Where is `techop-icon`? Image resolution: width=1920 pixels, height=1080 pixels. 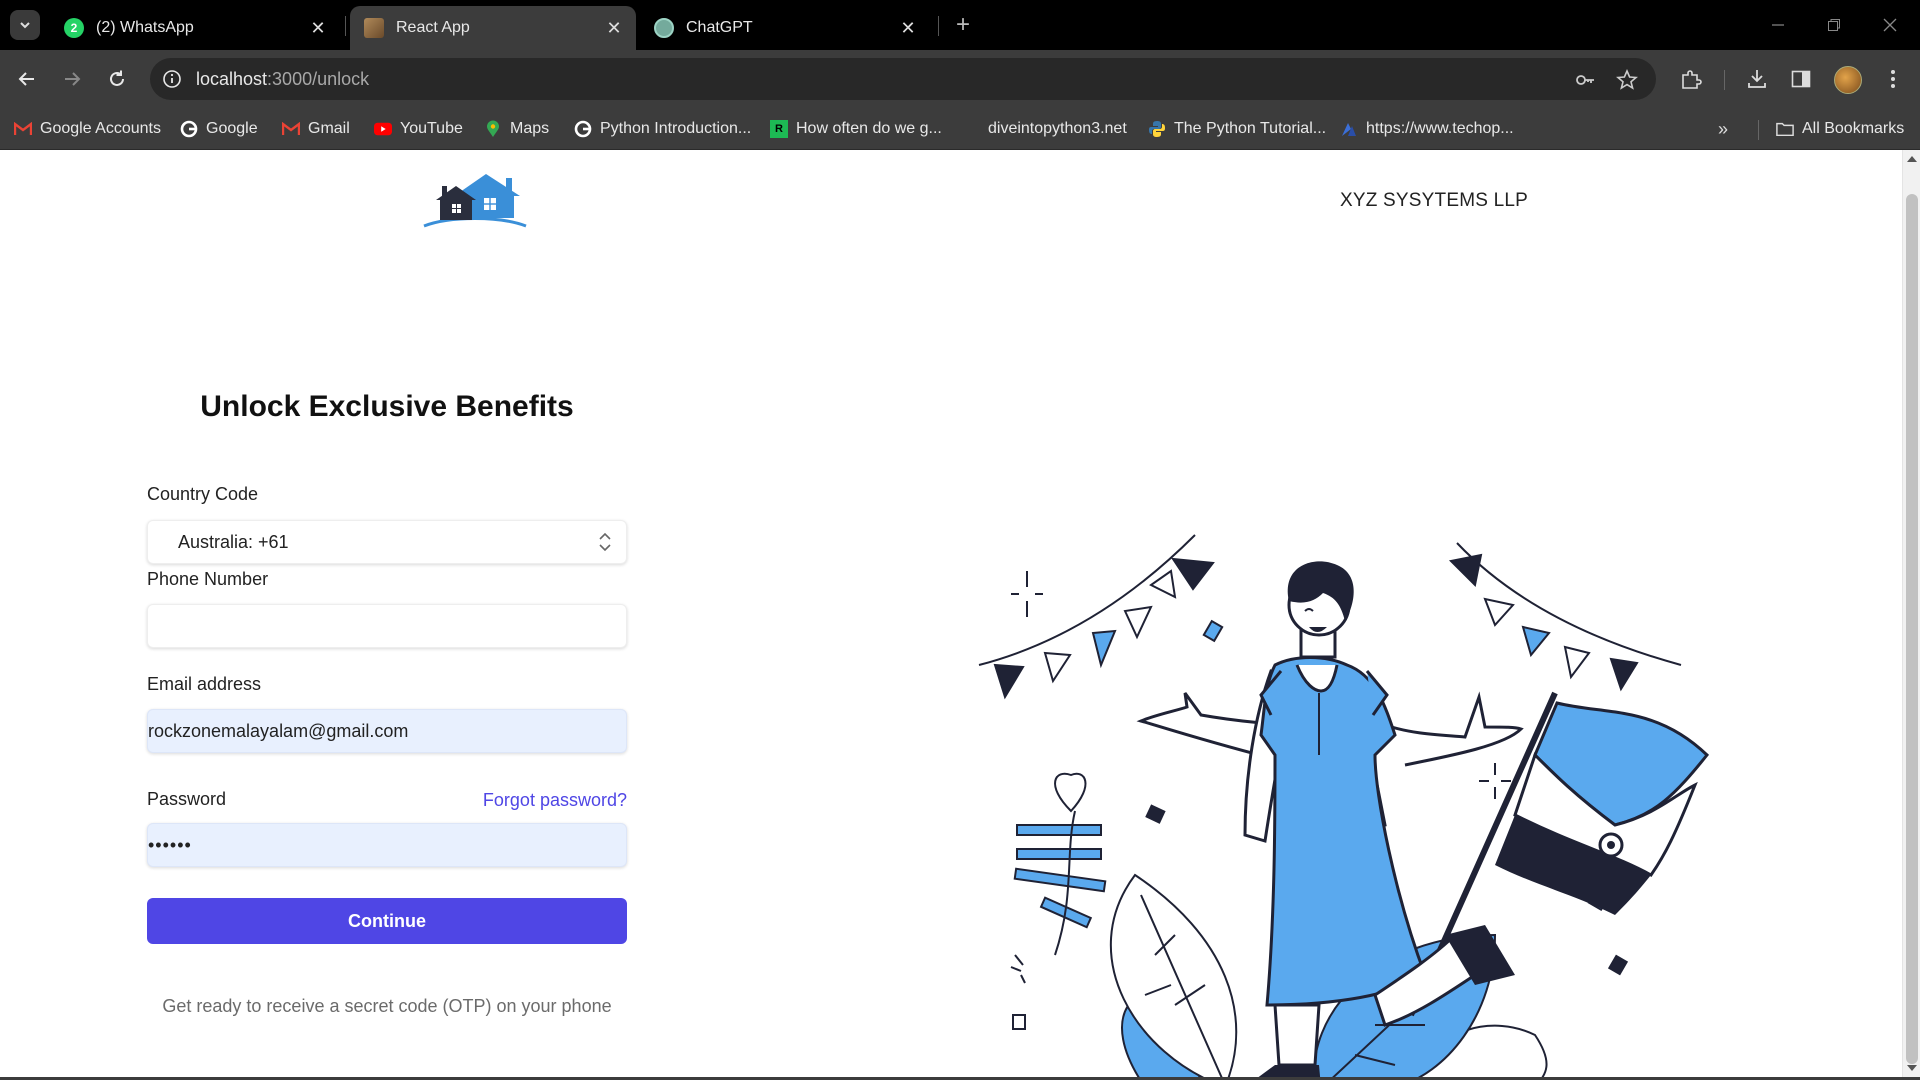
techop-icon is located at coordinates (1349, 129).